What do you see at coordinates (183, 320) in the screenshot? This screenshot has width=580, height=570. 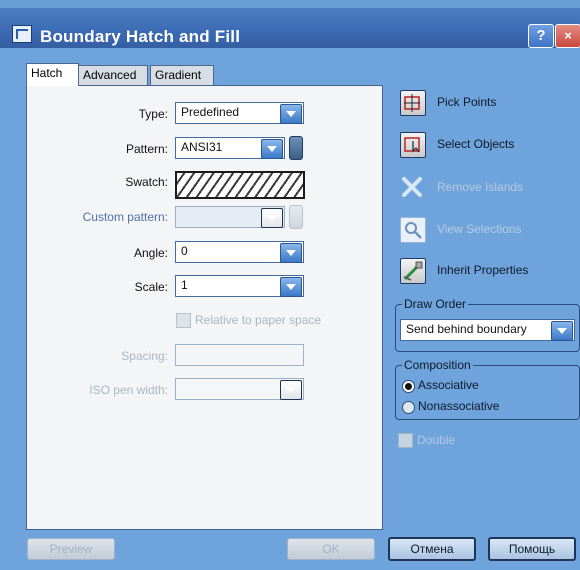 I see `relative-paper-space-checkbox` at bounding box center [183, 320].